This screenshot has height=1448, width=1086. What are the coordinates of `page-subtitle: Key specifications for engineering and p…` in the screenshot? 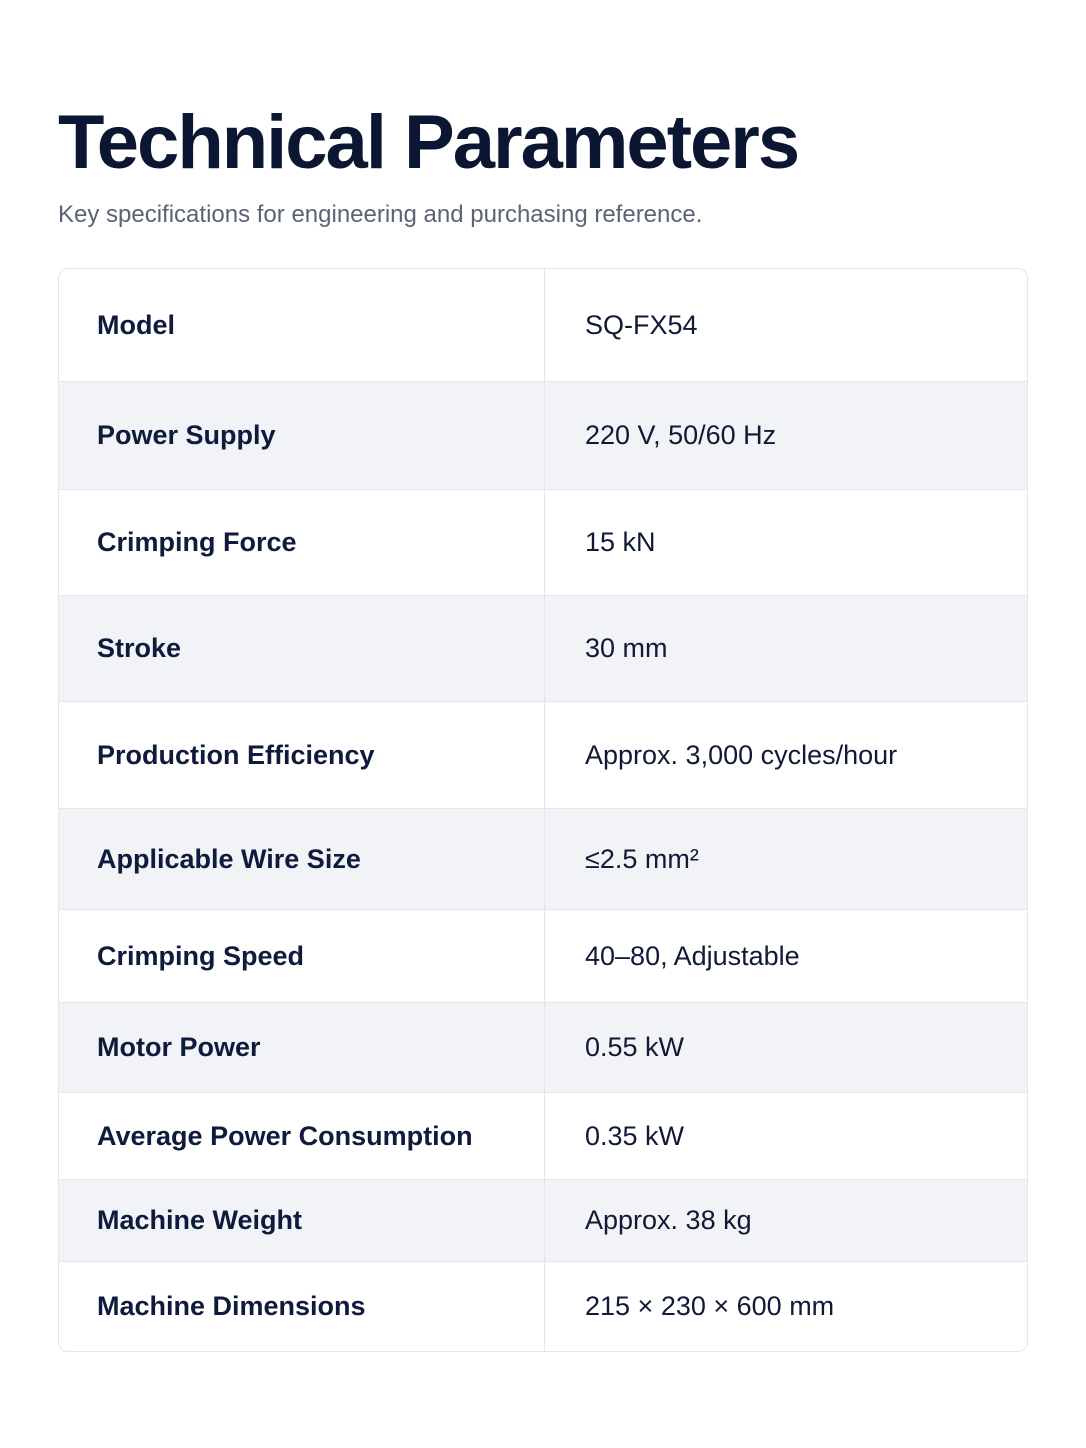 It's located at (380, 214).